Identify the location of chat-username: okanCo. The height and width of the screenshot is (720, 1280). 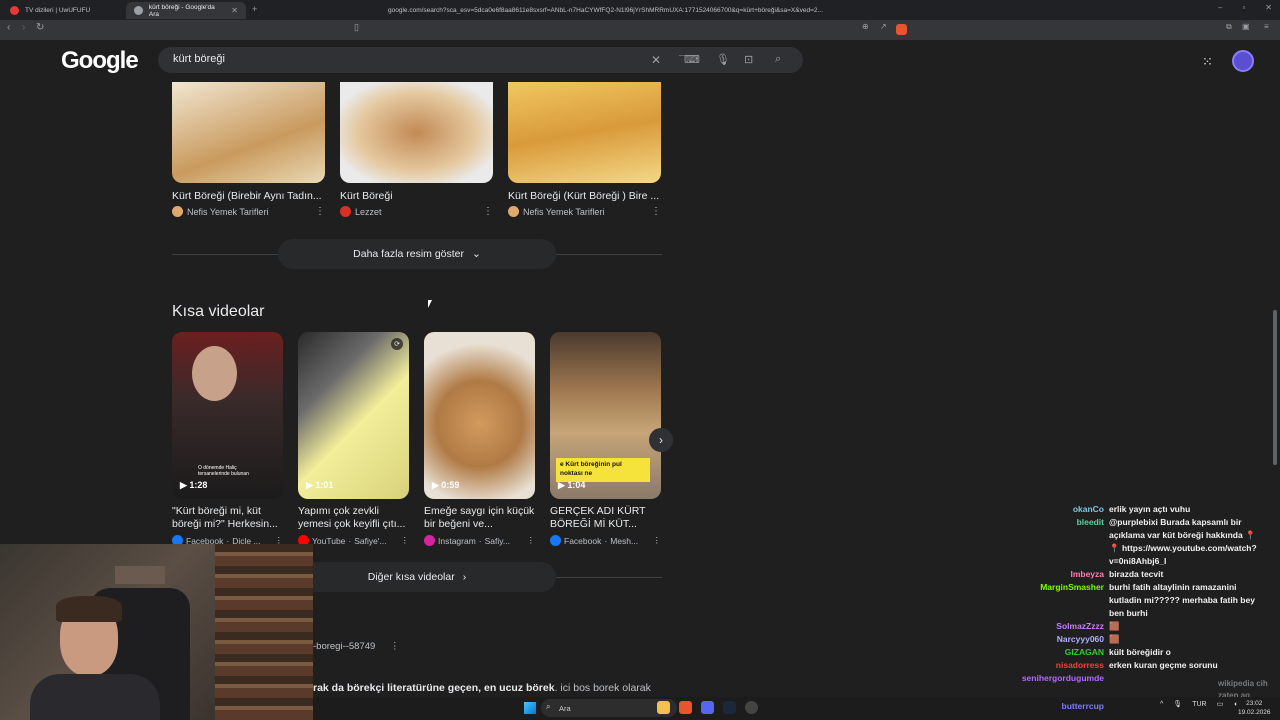
(1088, 509).